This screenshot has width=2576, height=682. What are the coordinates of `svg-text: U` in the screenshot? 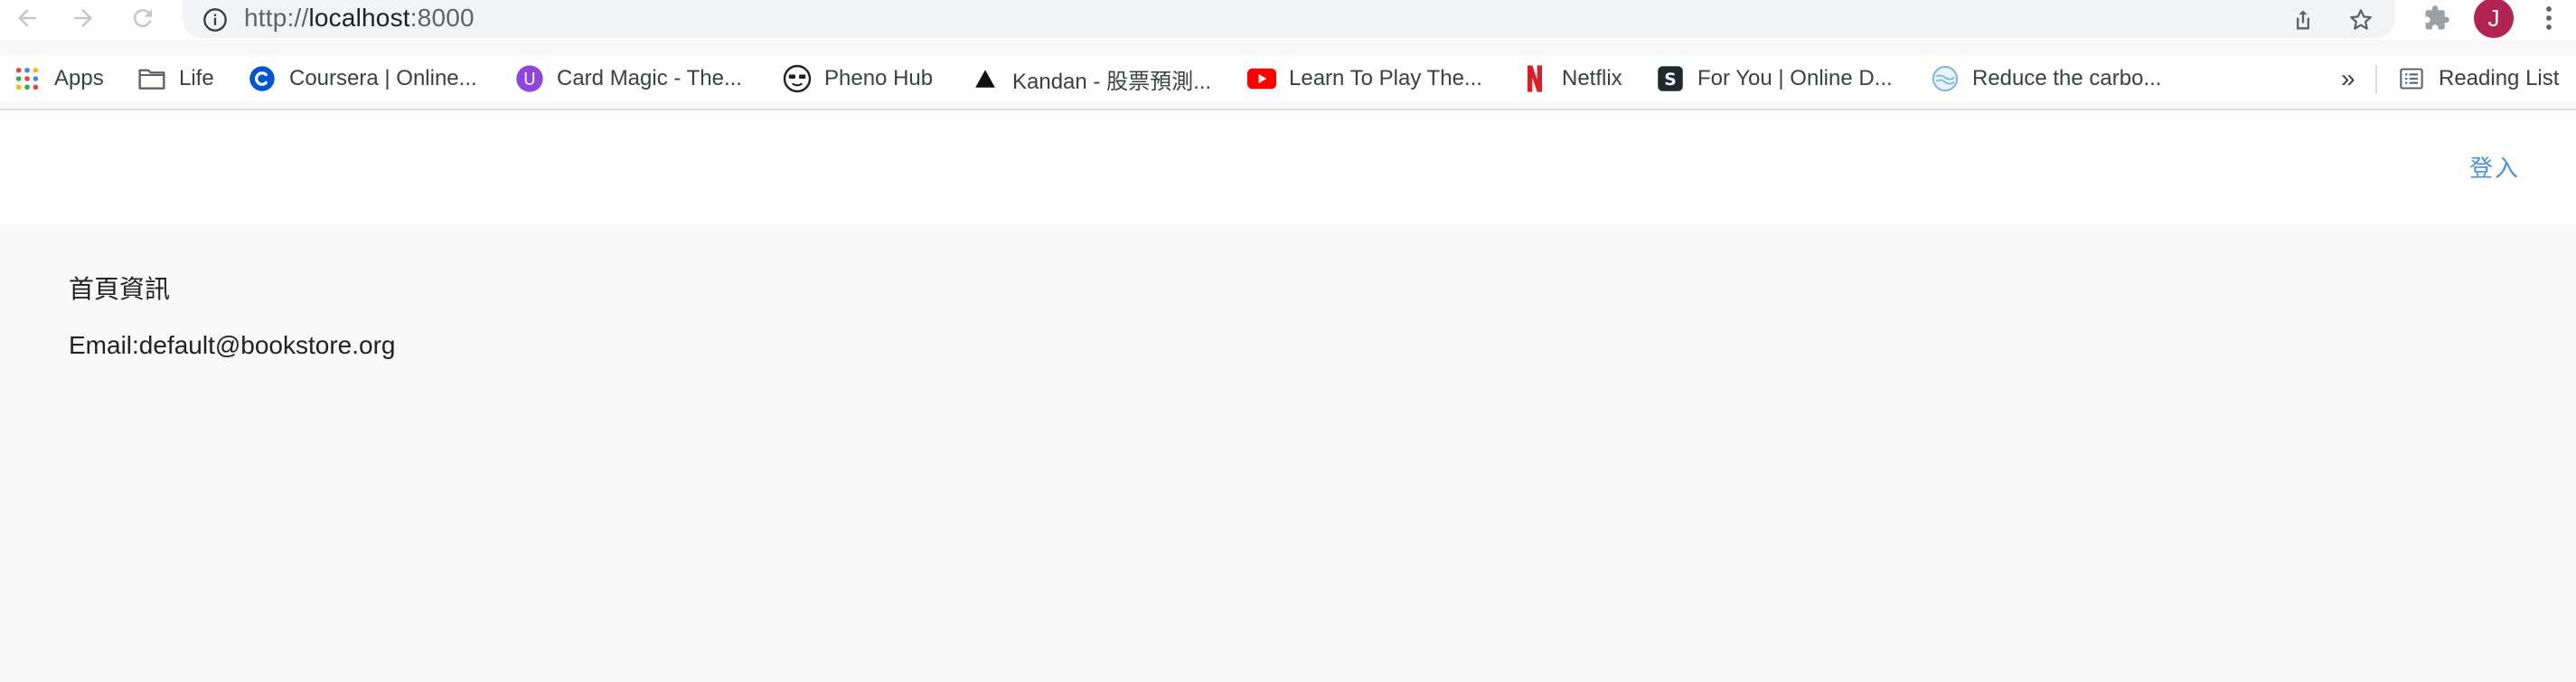 It's located at (529, 80).